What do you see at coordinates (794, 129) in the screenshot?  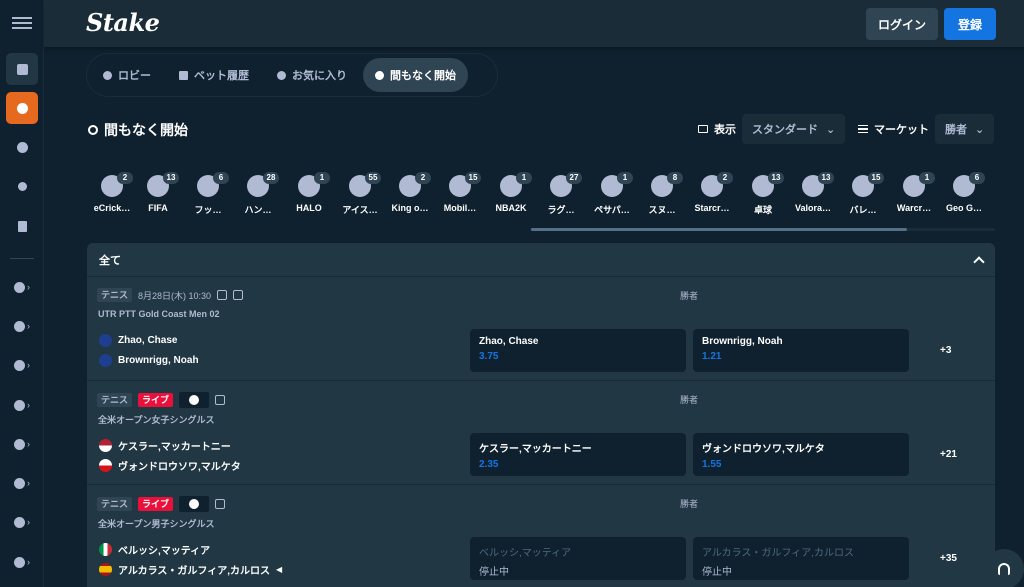 I see `view-select: スタンダード ⌄` at bounding box center [794, 129].